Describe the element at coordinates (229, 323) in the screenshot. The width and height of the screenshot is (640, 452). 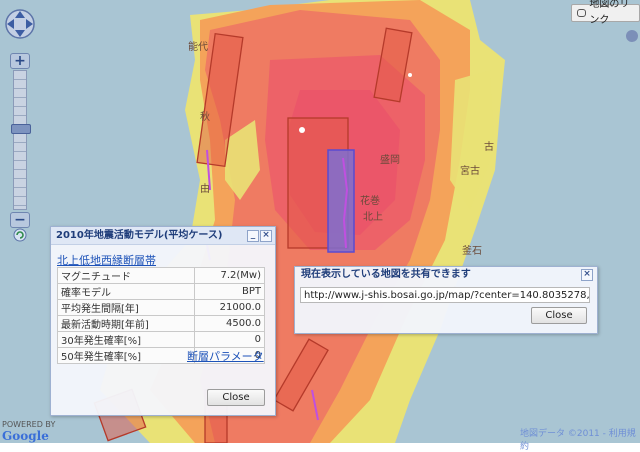
I see `property-value: 4500.0` at that location.